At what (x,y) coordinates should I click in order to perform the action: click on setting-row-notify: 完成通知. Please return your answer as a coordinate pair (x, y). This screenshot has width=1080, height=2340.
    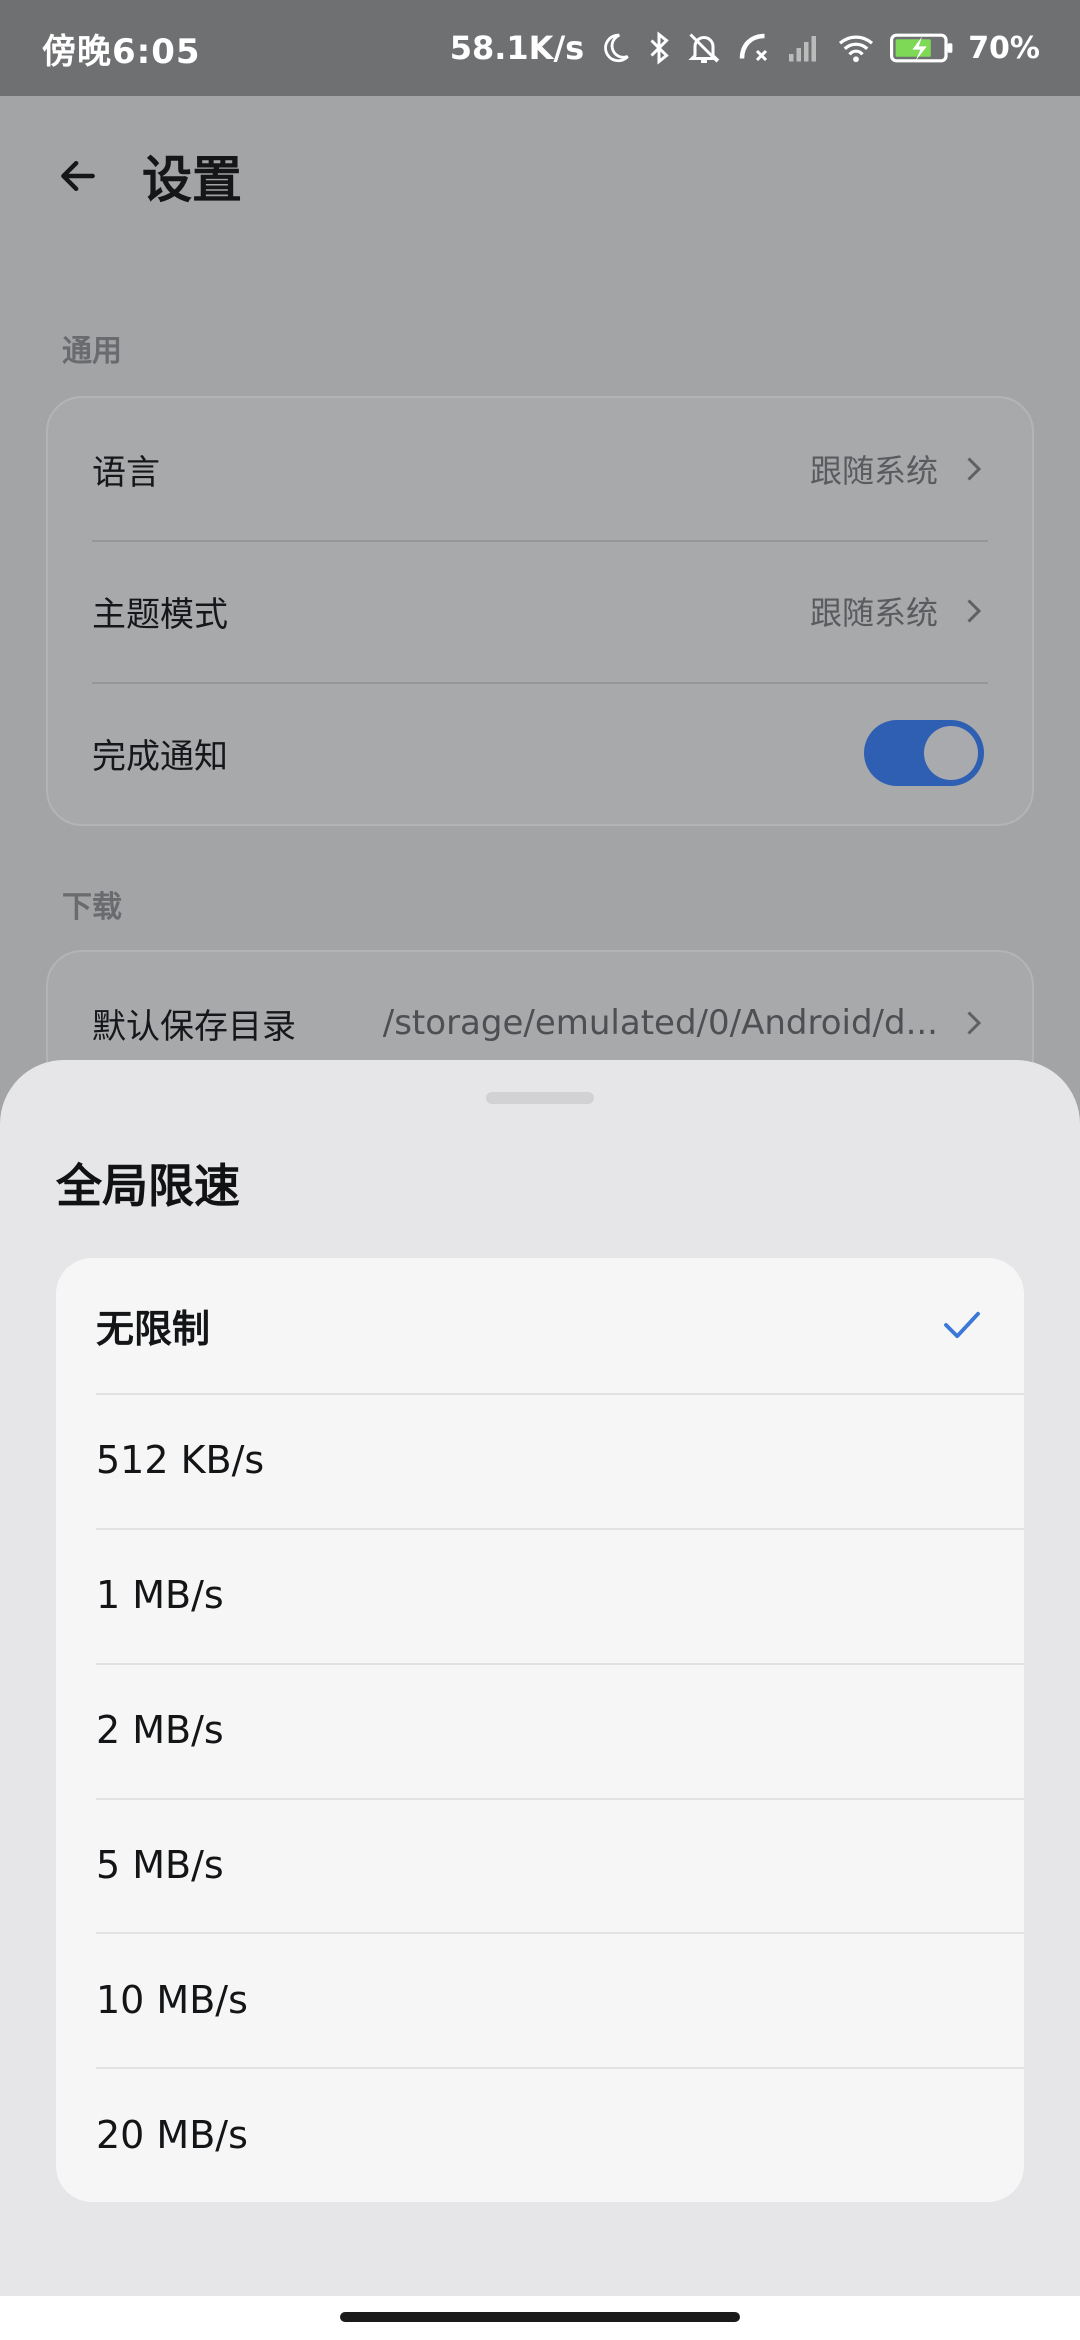
    Looking at the image, I should click on (540, 753).